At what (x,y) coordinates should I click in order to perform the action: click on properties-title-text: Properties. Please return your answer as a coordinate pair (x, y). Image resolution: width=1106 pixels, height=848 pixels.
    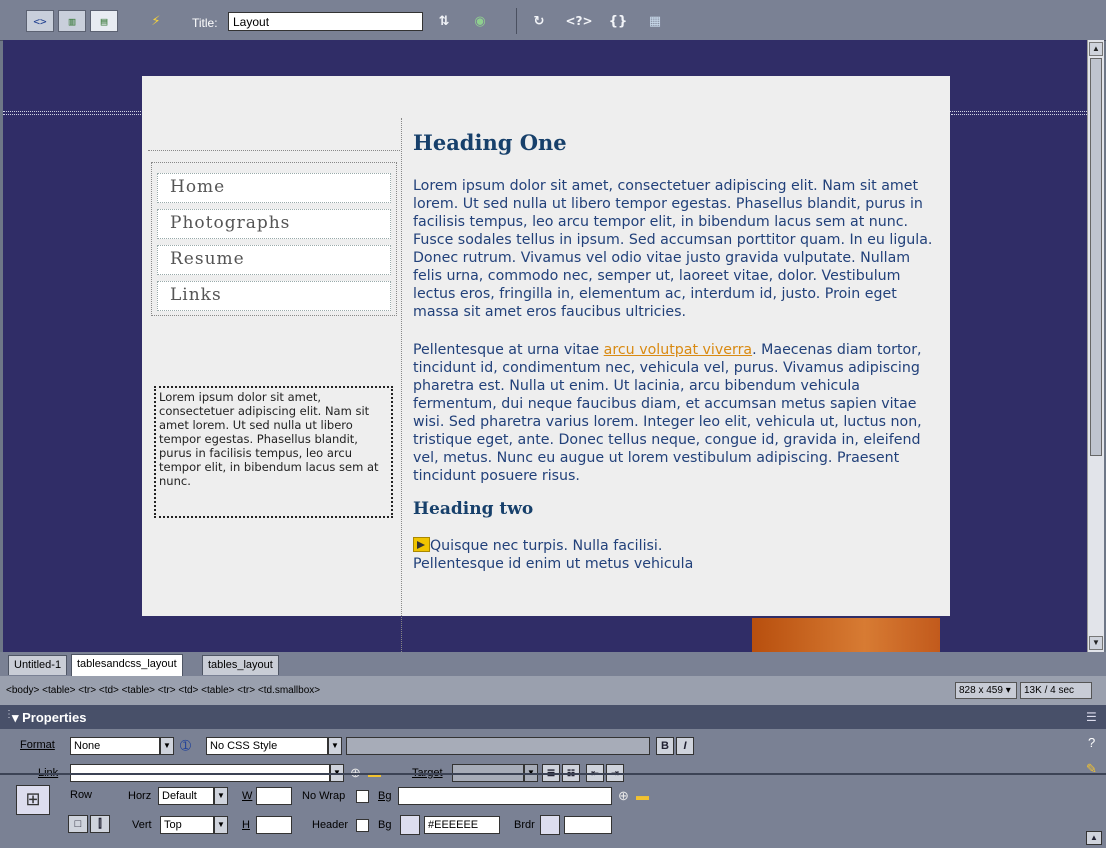
    Looking at the image, I should click on (54, 717).